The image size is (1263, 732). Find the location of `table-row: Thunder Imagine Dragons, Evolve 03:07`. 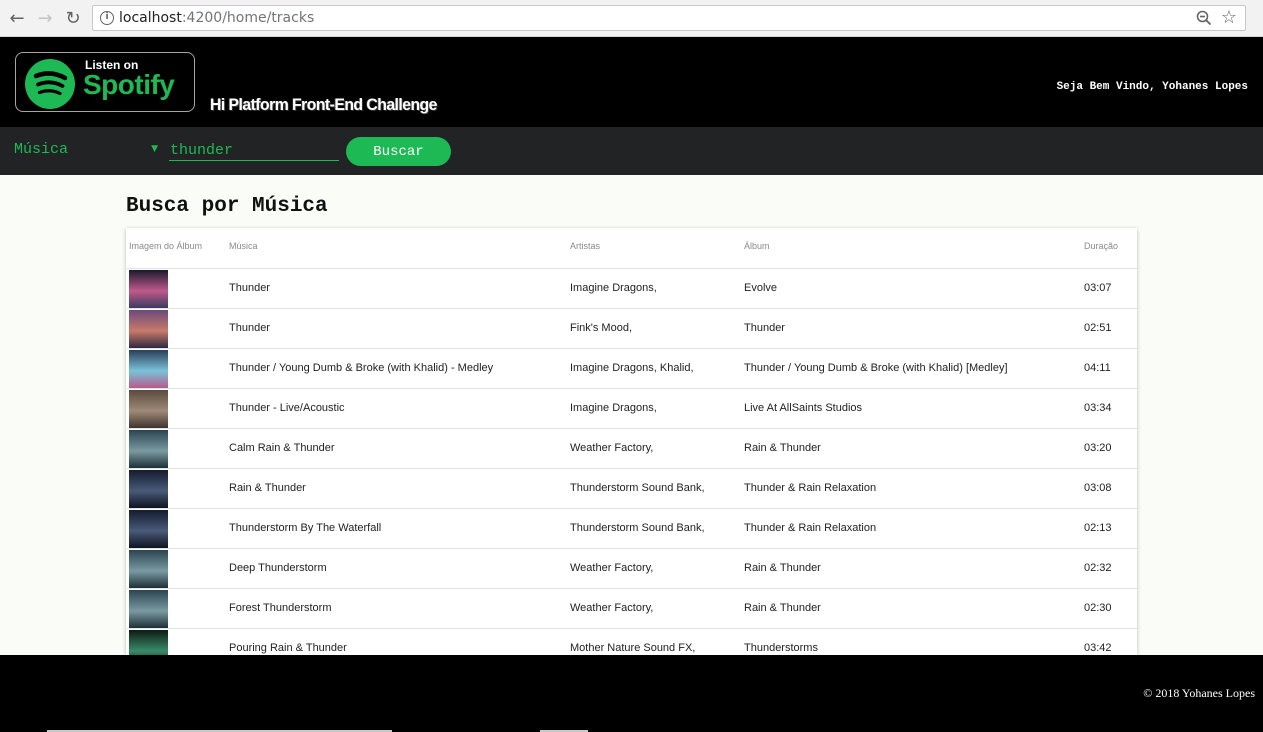

table-row: Thunder Imagine Dragons, Evolve 03:07 is located at coordinates (631, 289).